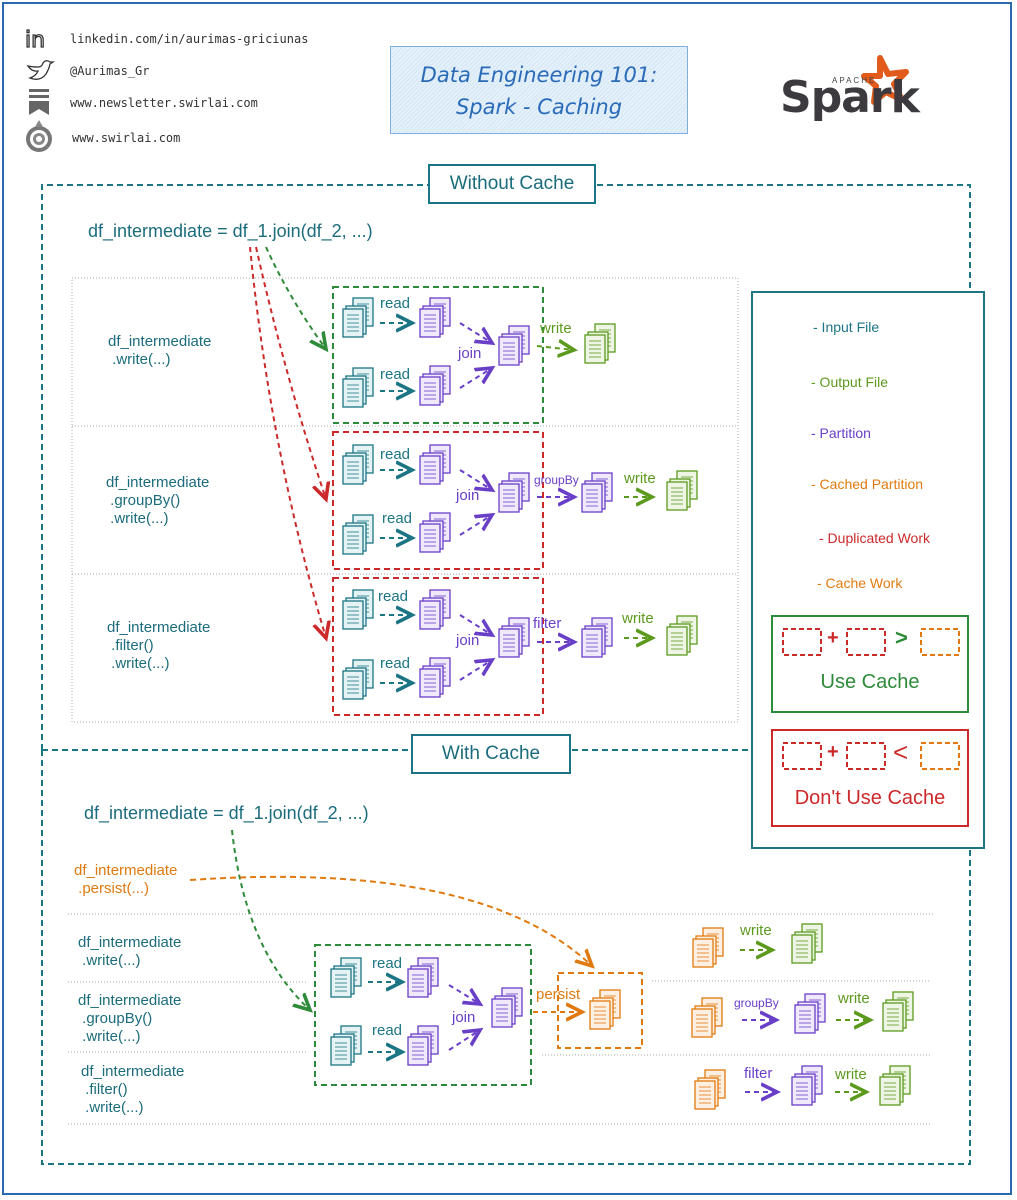  I want to click on row3-code: df_intermediate .filter() .write(...), so click(159, 645).